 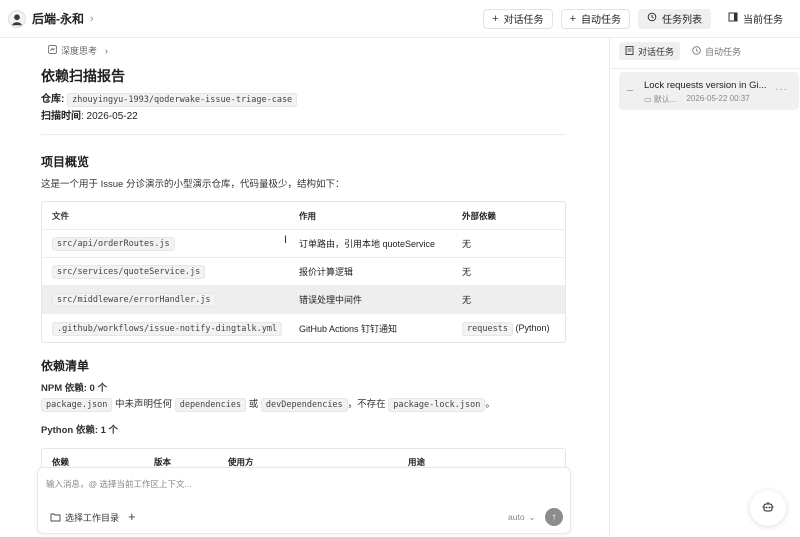 What do you see at coordinates (523, 20) in the screenshot?
I see `new-chat-task-label: 对话任务` at bounding box center [523, 20].